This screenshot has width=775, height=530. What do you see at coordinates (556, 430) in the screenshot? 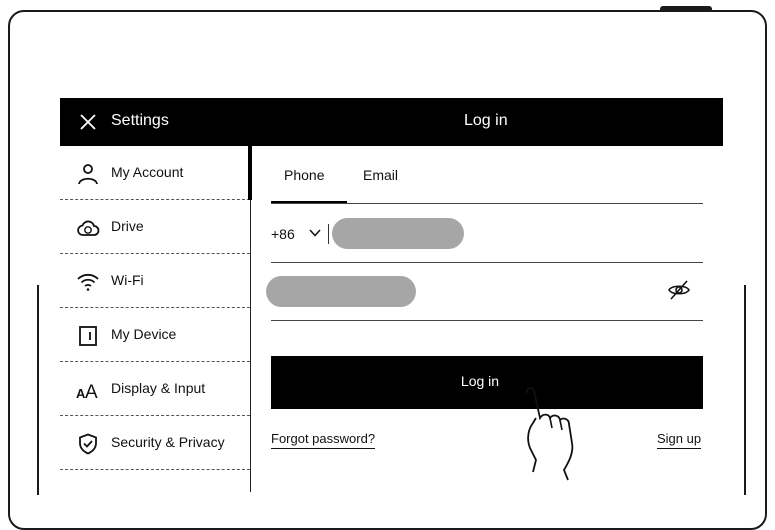
I see `tap-hand-icon` at bounding box center [556, 430].